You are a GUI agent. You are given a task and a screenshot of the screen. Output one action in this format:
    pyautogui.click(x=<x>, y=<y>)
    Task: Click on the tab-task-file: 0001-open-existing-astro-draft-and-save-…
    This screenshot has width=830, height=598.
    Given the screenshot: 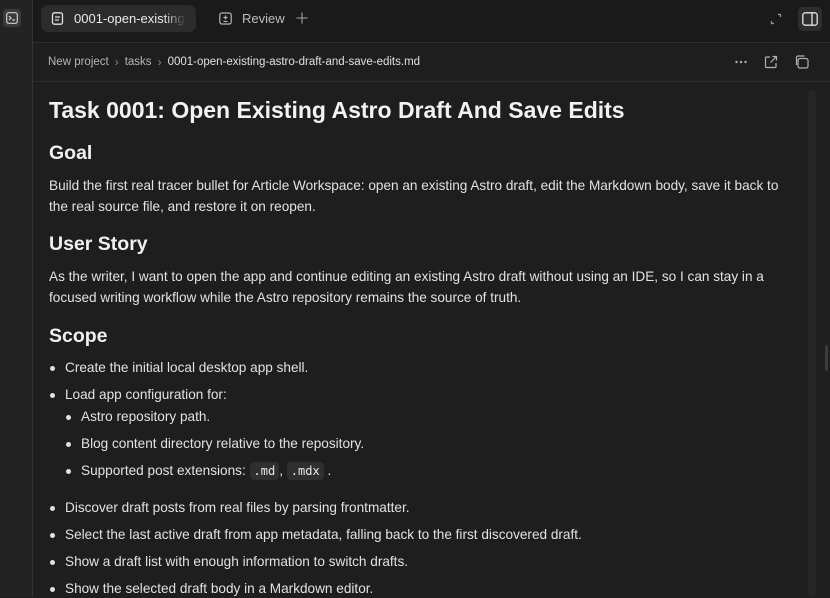 What is the action you would take?
    pyautogui.click(x=118, y=18)
    